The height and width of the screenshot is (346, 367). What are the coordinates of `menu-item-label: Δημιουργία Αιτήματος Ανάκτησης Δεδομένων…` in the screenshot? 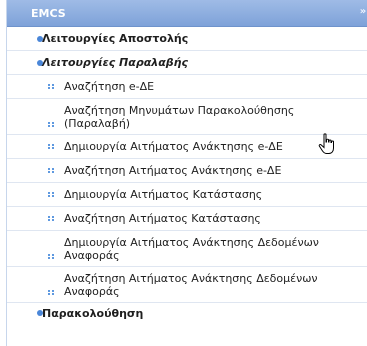 It's located at (191, 248).